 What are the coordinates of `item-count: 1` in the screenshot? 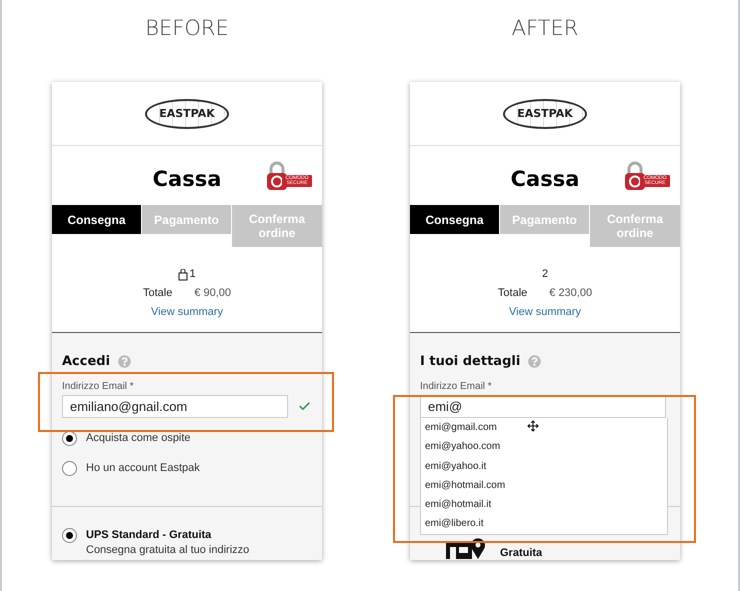 It's located at (192, 274).